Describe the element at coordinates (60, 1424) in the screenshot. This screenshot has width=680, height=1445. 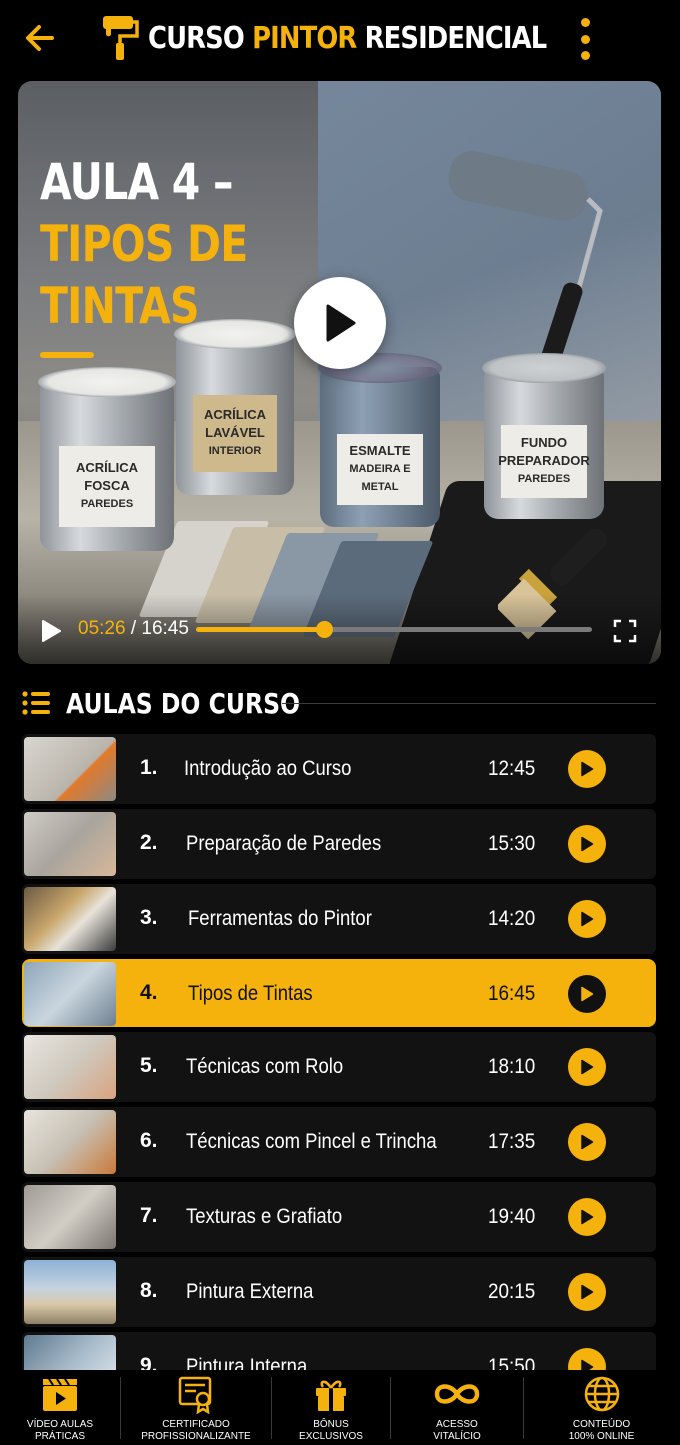
I see `nav-label-line: VÍDEO AULAS` at that location.